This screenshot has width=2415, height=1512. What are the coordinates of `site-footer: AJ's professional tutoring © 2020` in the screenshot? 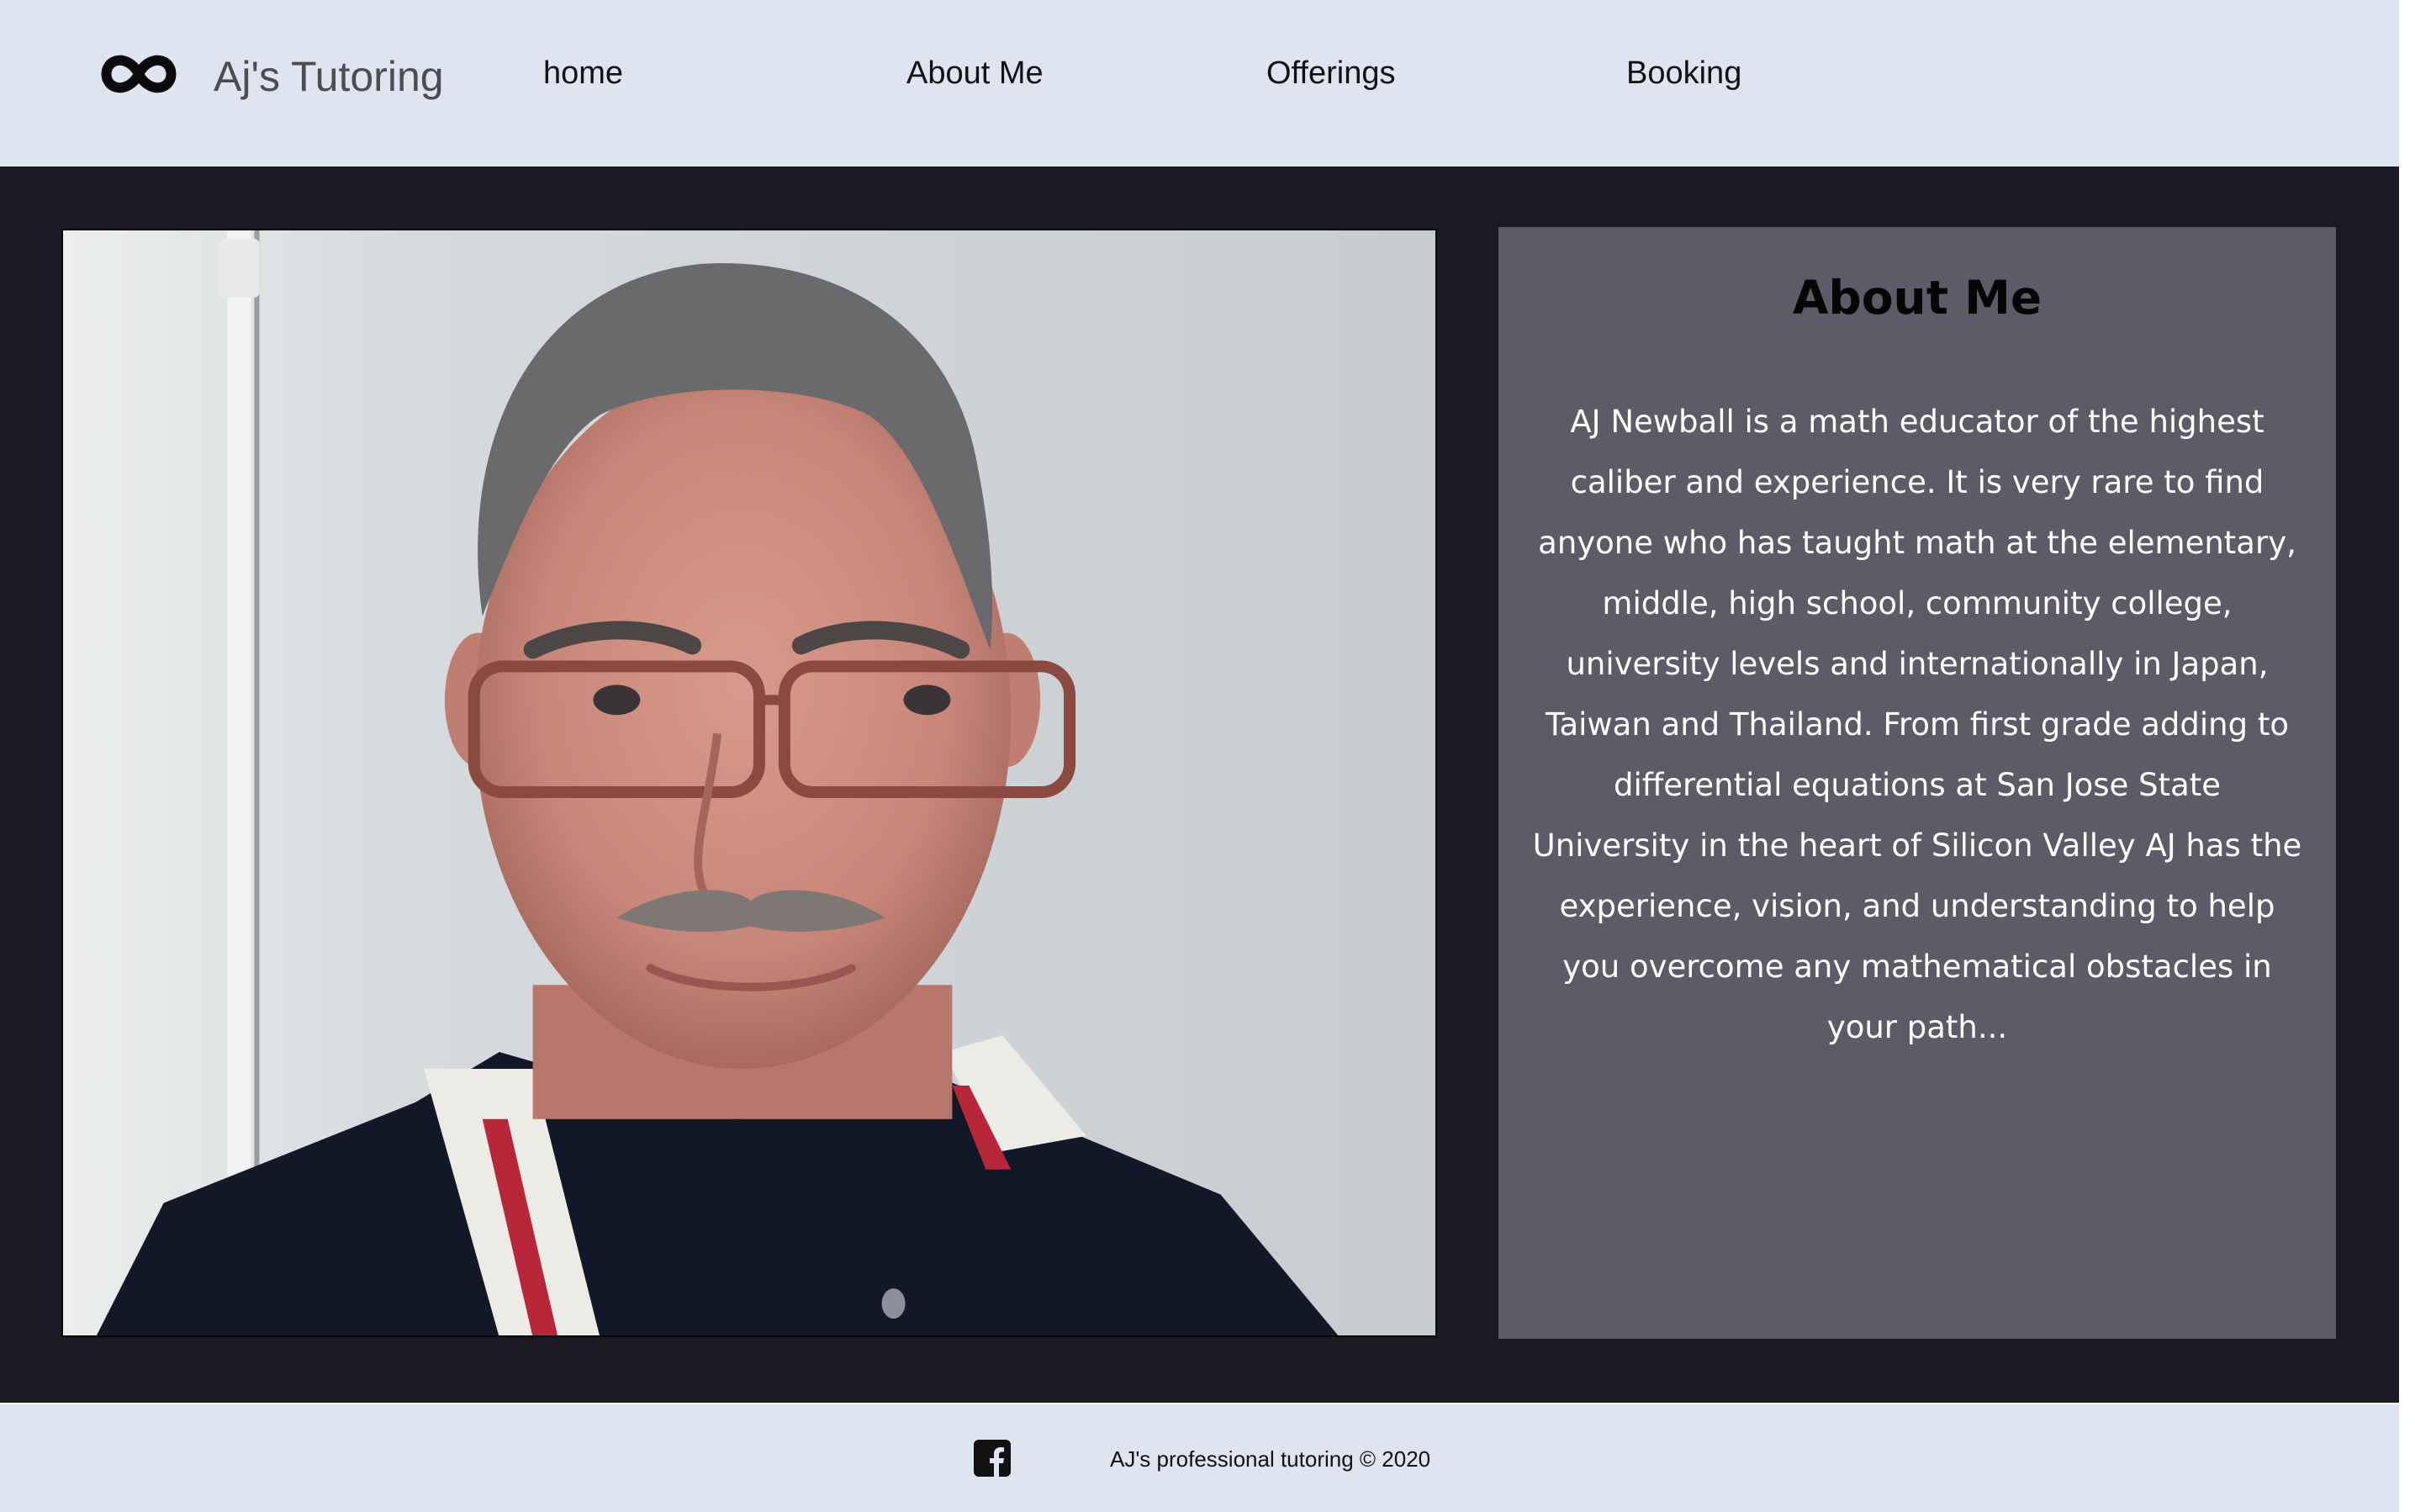 It's located at (1199, 1458).